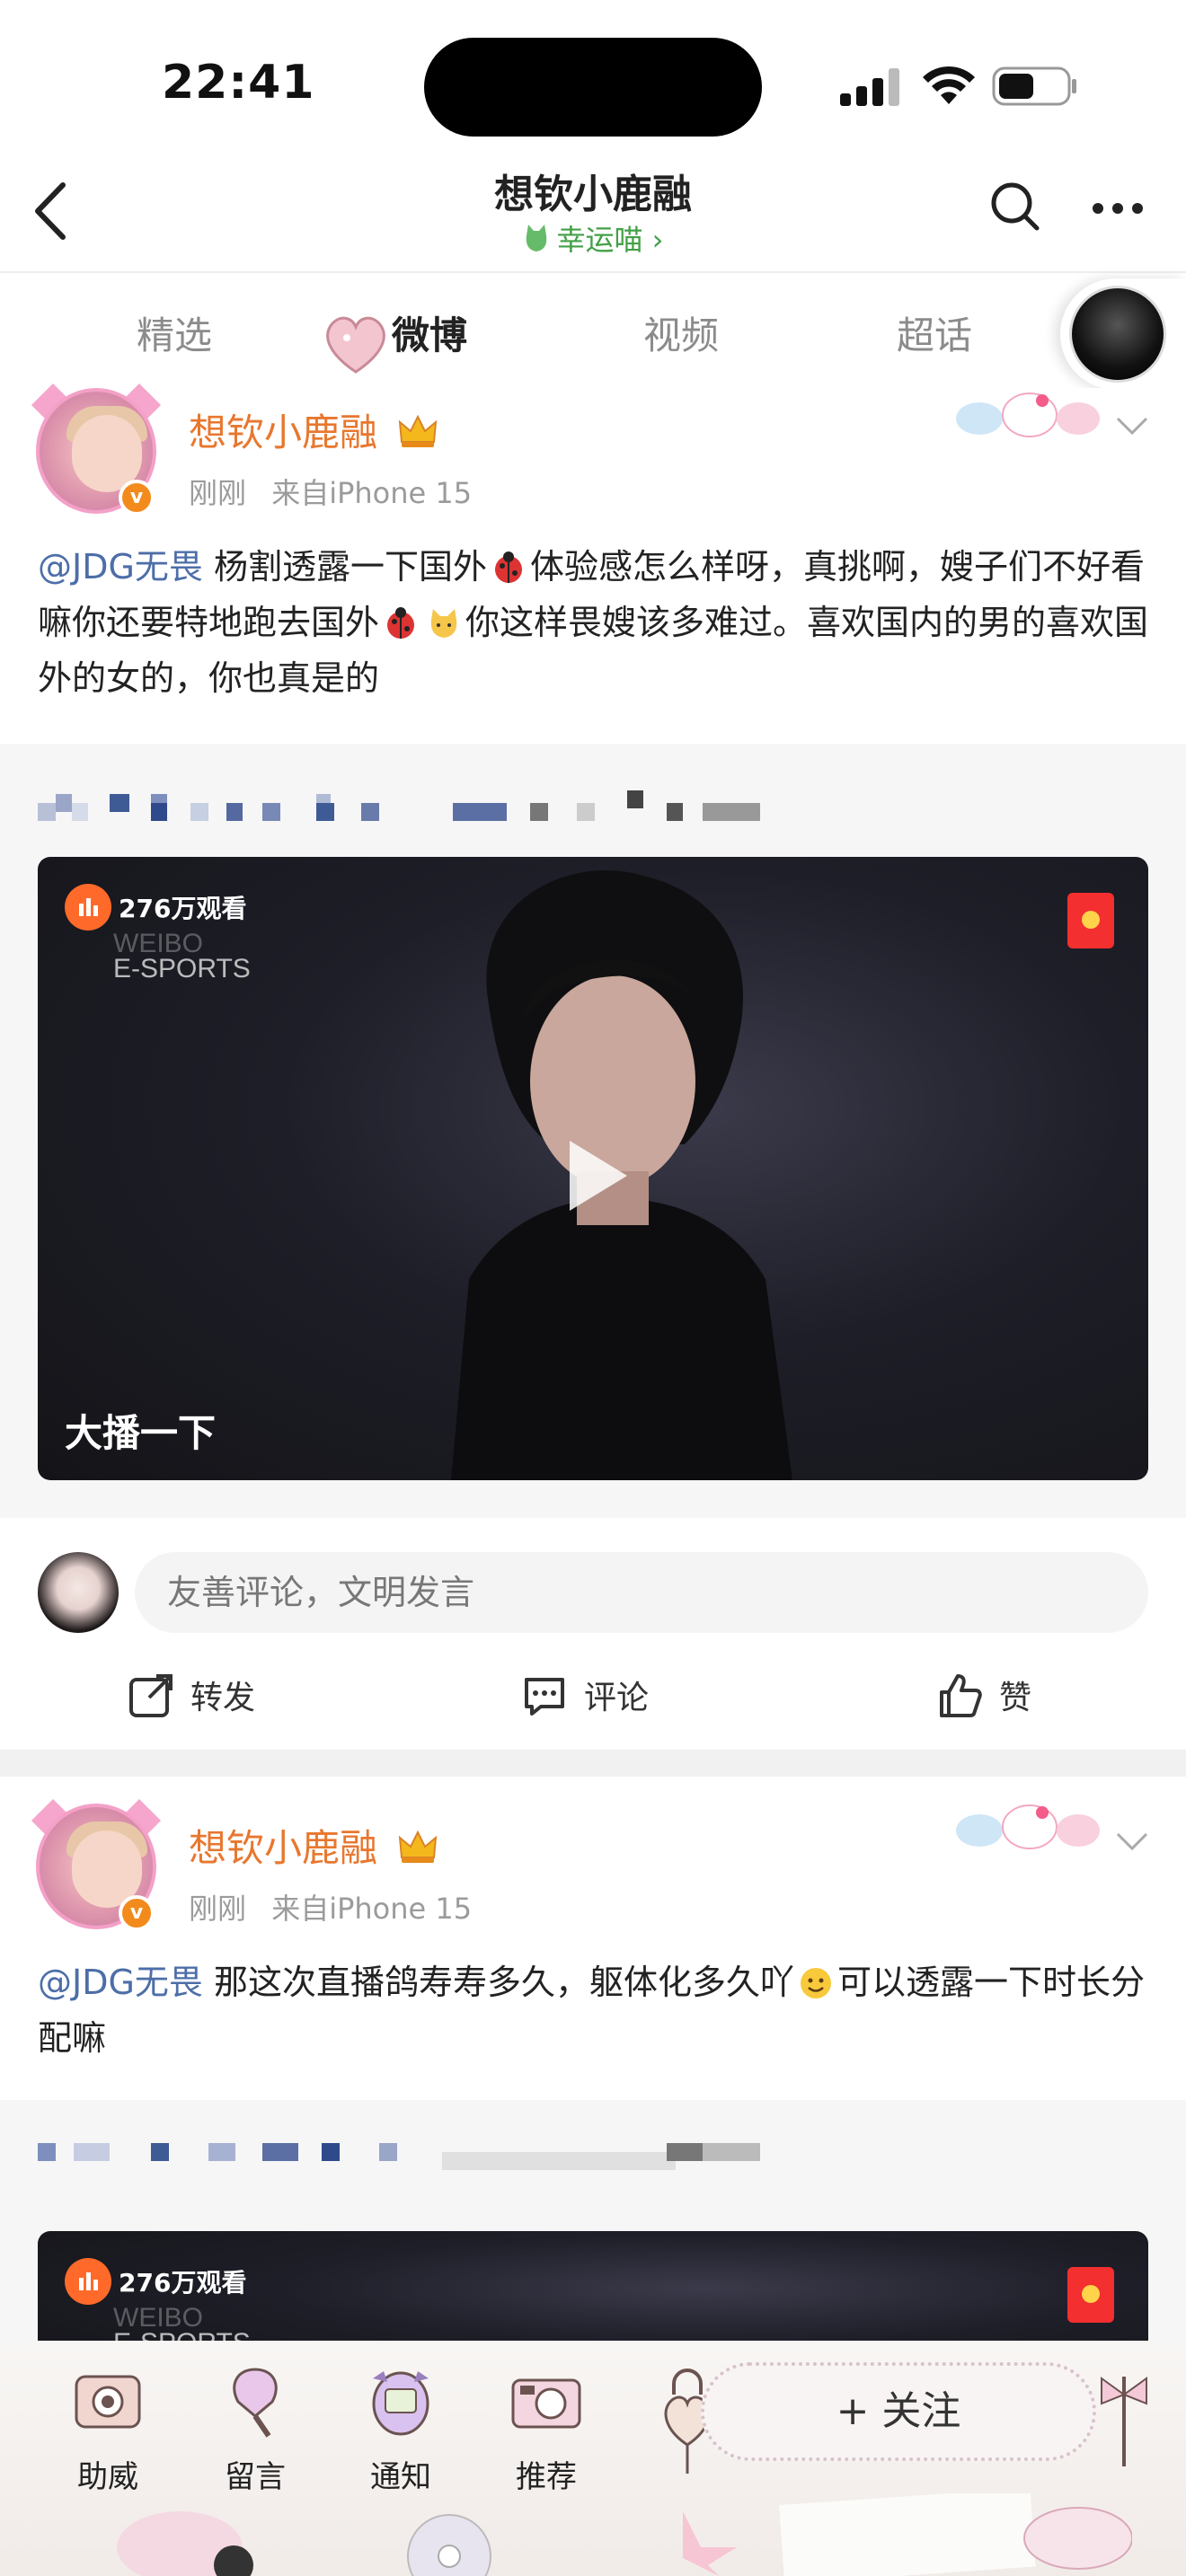  I want to click on profile-tabs: 精选 微博 视频 超话, so click(593, 330).